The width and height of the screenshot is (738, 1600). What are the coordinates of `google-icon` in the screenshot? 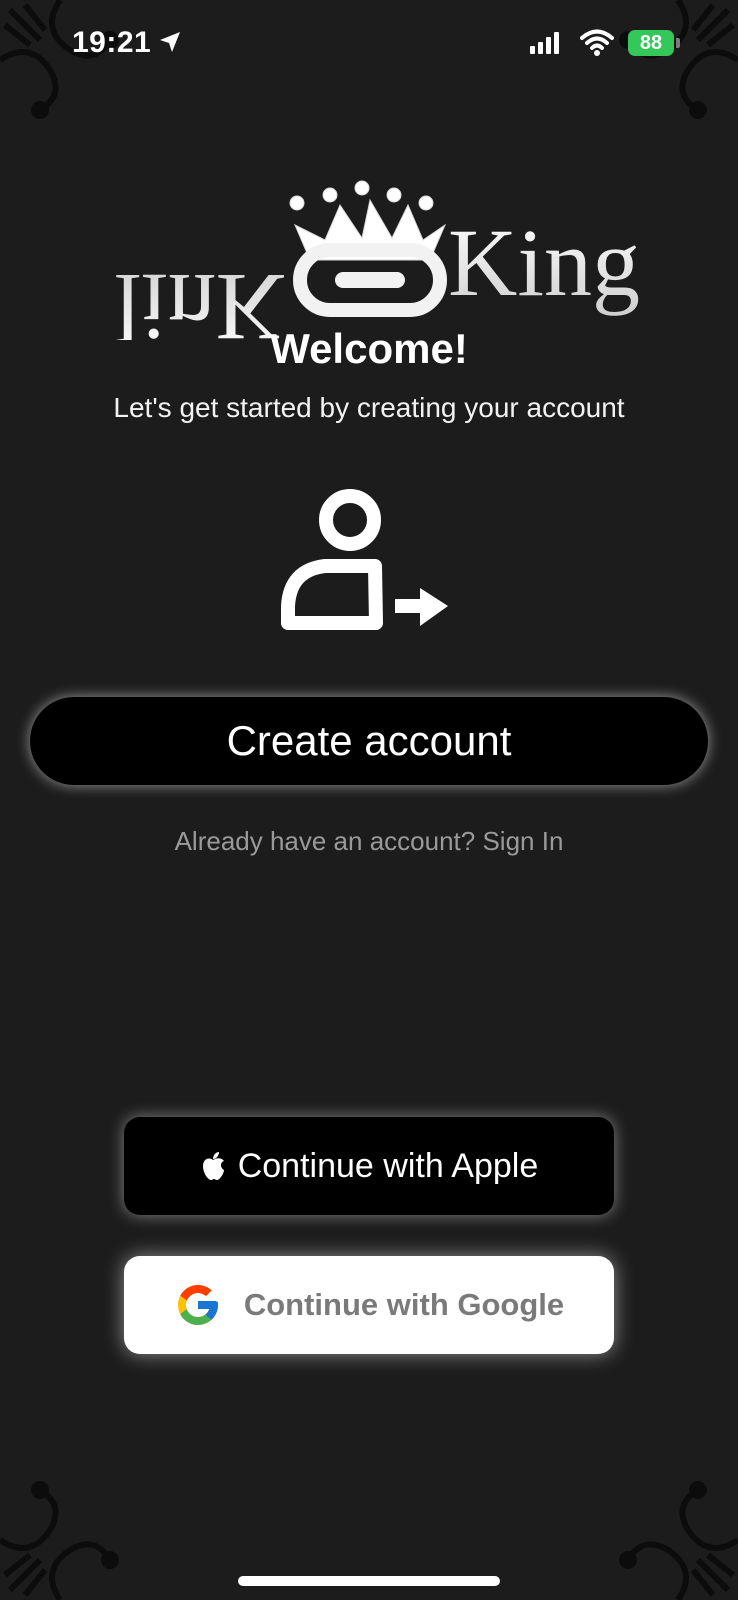 It's located at (197, 1305).